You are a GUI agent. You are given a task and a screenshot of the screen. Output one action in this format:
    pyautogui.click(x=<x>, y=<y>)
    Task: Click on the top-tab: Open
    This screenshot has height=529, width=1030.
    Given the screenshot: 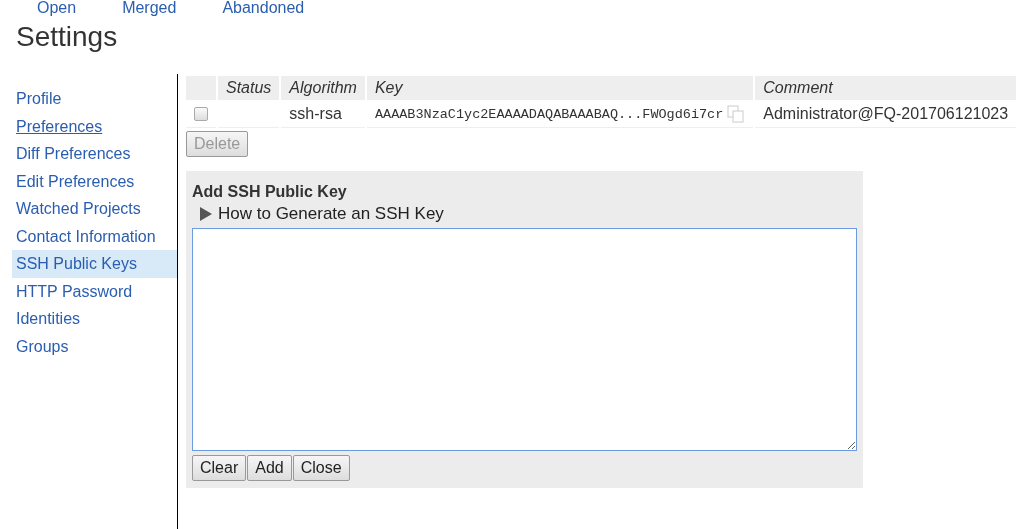 What is the action you would take?
    pyautogui.click(x=57, y=8)
    